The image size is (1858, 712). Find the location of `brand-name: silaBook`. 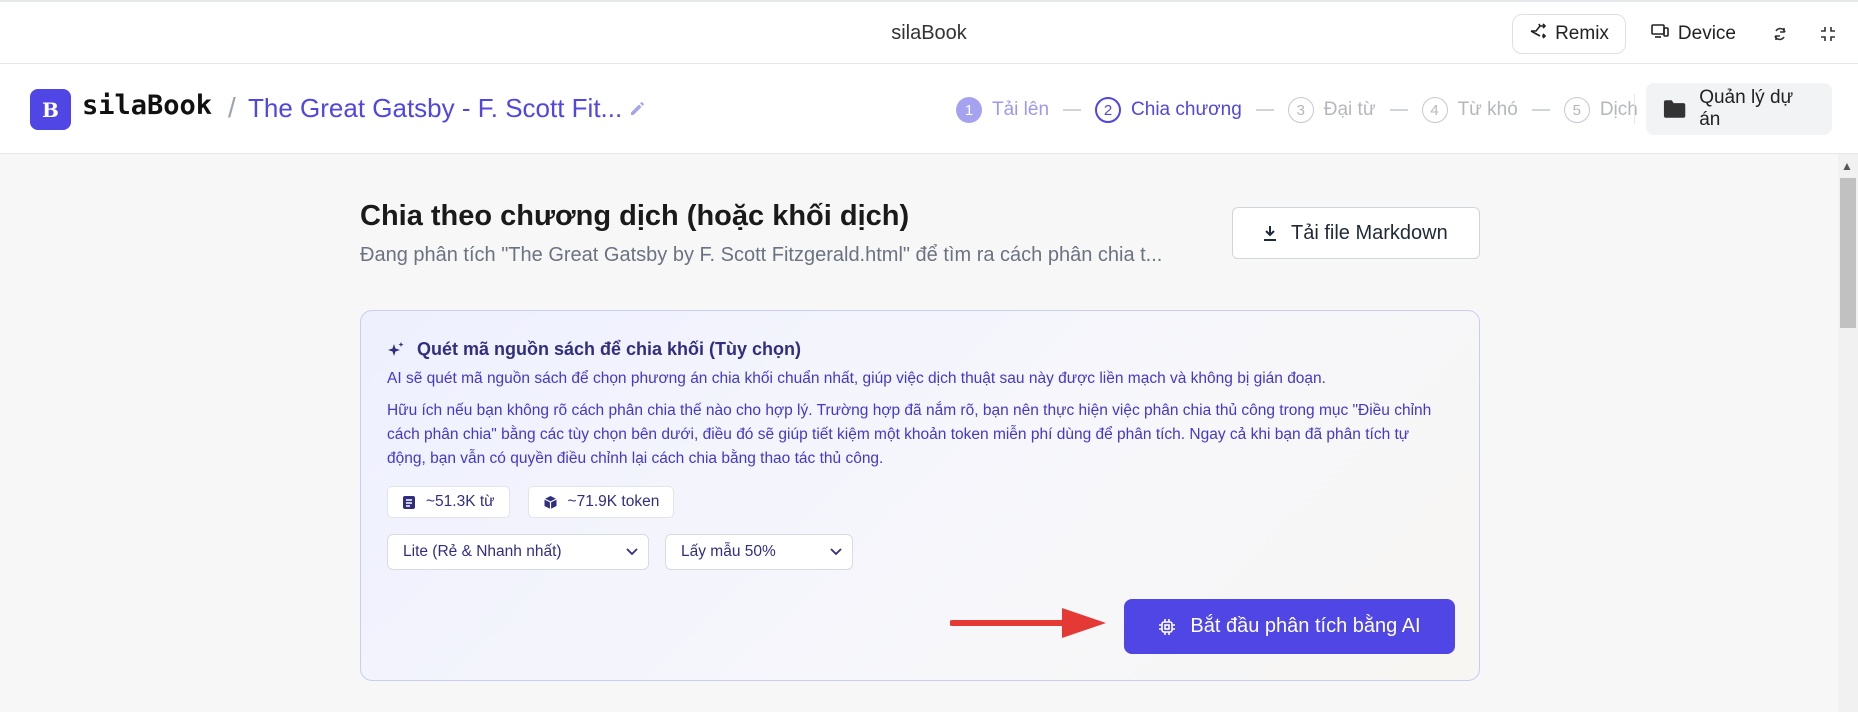

brand-name: silaBook is located at coordinates (147, 105).